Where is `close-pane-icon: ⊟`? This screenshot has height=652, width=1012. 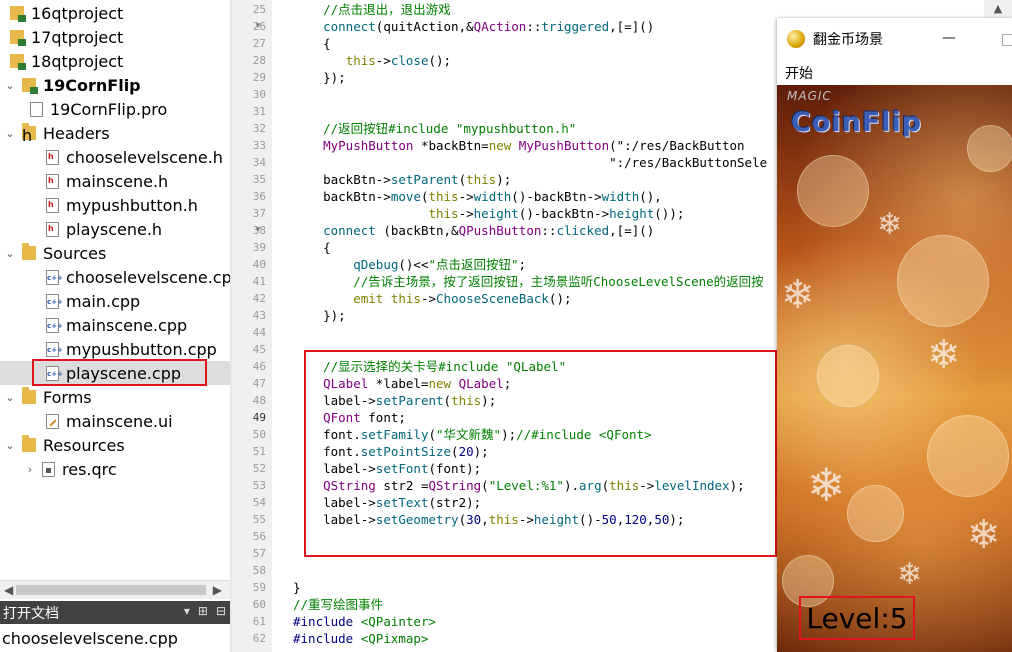
close-pane-icon: ⊟ is located at coordinates (221, 611).